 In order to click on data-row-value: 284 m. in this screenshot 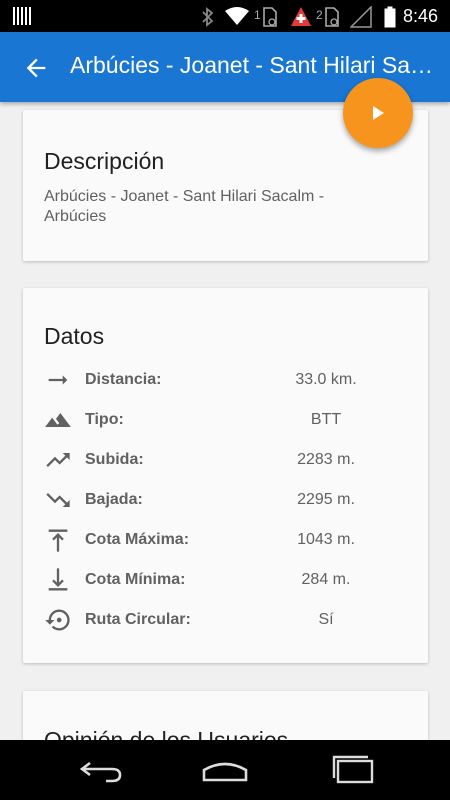, I will do `click(326, 579)`.